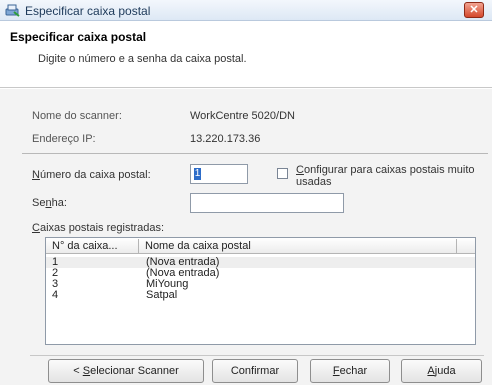 Image resolution: width=492 pixels, height=385 pixels. What do you see at coordinates (12, 10) in the screenshot?
I see `scanner-app-icon` at bounding box center [12, 10].